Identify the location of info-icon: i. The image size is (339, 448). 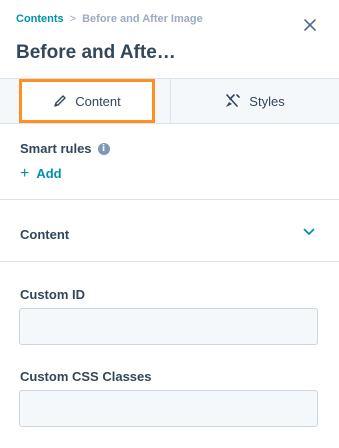
(103, 148).